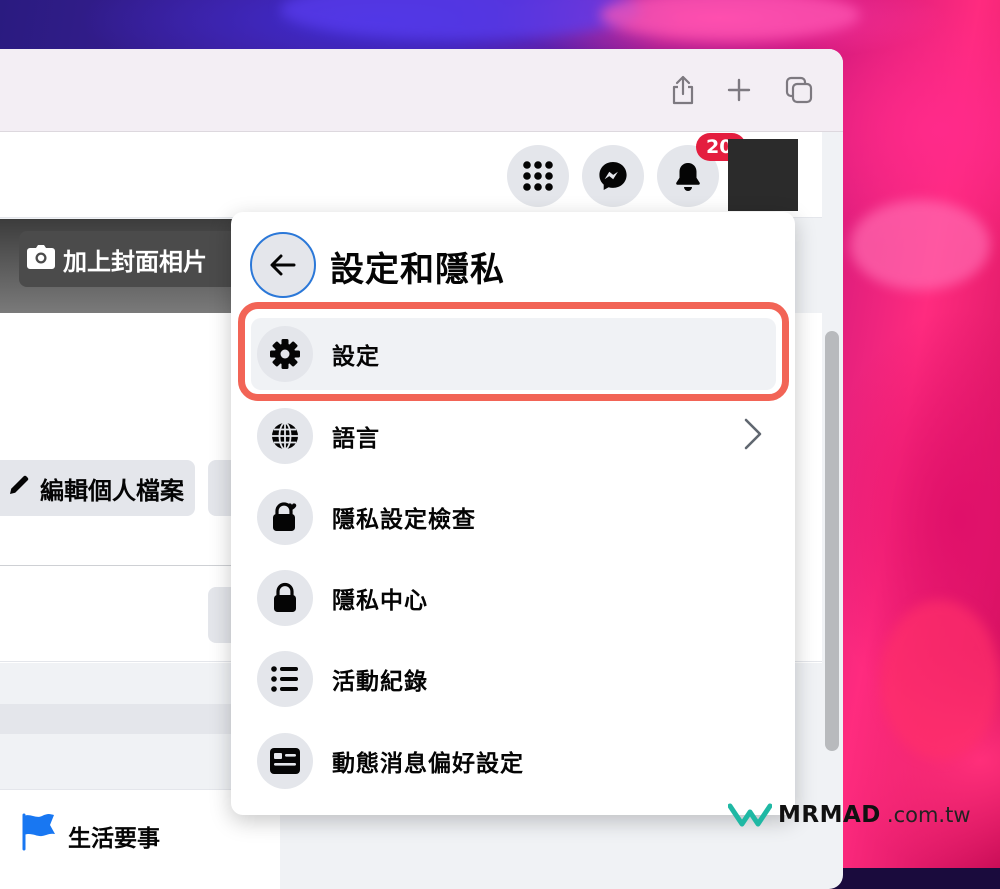 This screenshot has width=1000, height=889. What do you see at coordinates (832, 541) in the screenshot?
I see `page-scrollbar` at bounding box center [832, 541].